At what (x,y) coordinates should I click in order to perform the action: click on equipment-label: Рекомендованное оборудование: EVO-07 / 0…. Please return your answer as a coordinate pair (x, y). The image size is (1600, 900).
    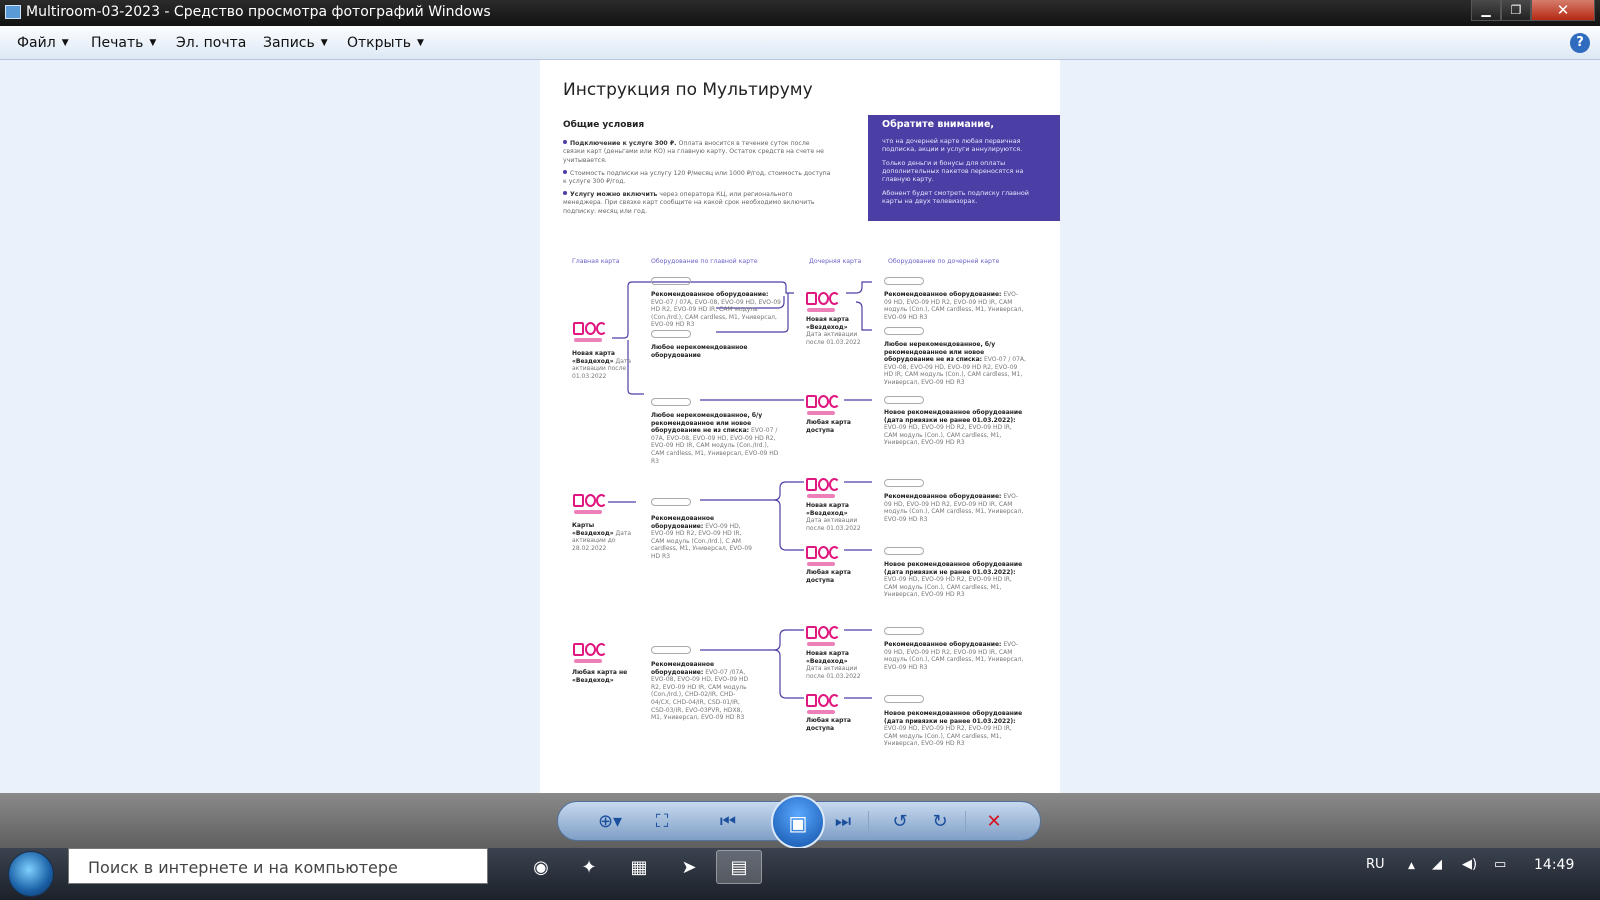
    Looking at the image, I should click on (716, 310).